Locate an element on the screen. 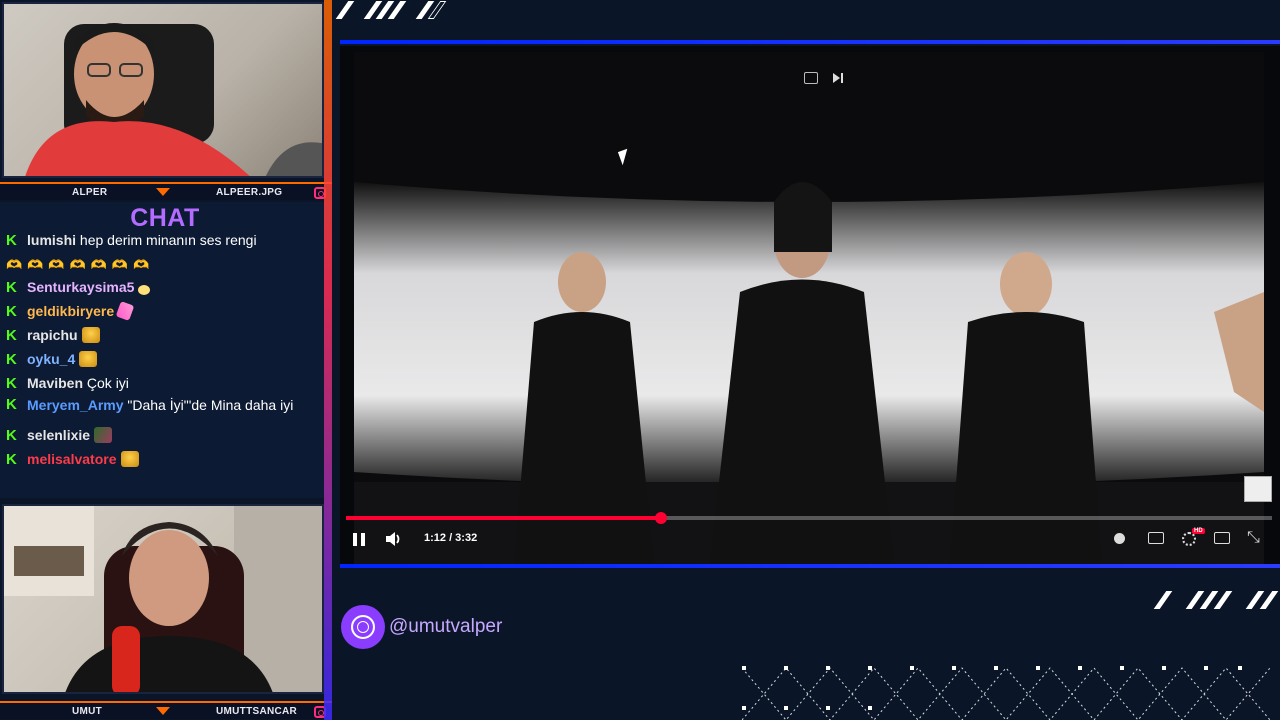  chat-message: oyku_4 is located at coordinates (165, 359).